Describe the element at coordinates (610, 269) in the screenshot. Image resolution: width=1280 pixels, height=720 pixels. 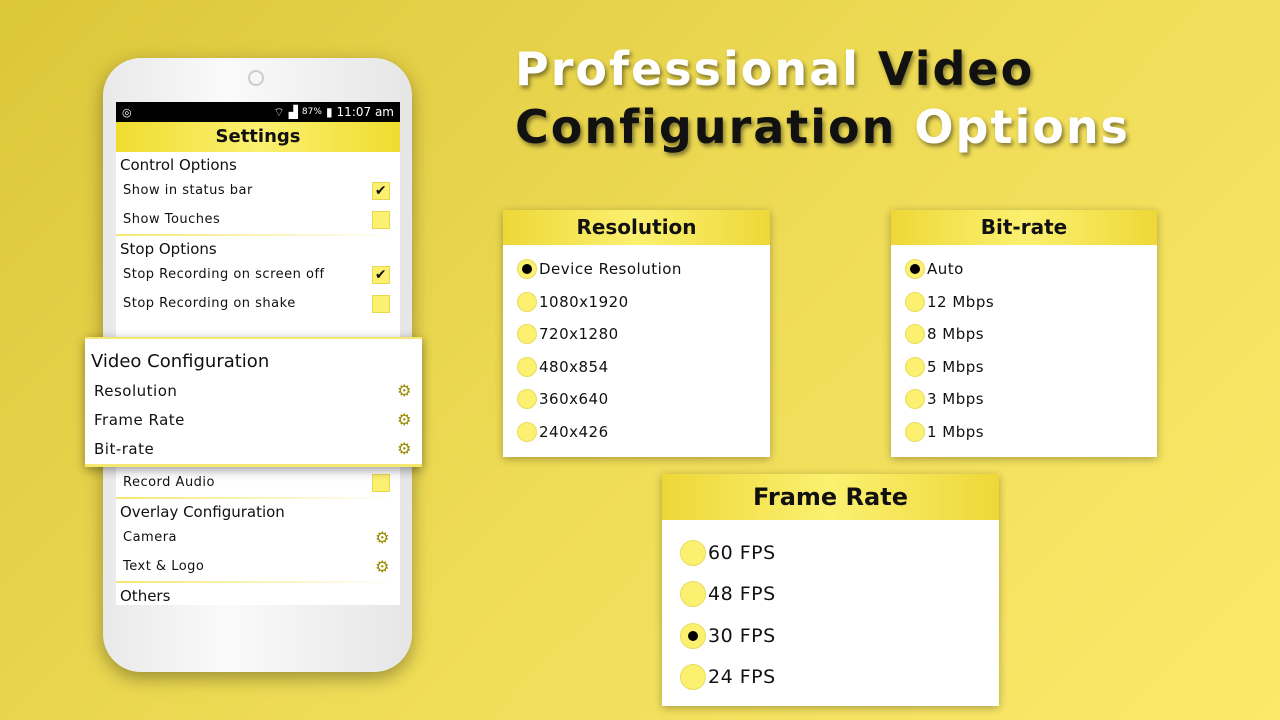
I see `option-label: Device Resolution` at that location.